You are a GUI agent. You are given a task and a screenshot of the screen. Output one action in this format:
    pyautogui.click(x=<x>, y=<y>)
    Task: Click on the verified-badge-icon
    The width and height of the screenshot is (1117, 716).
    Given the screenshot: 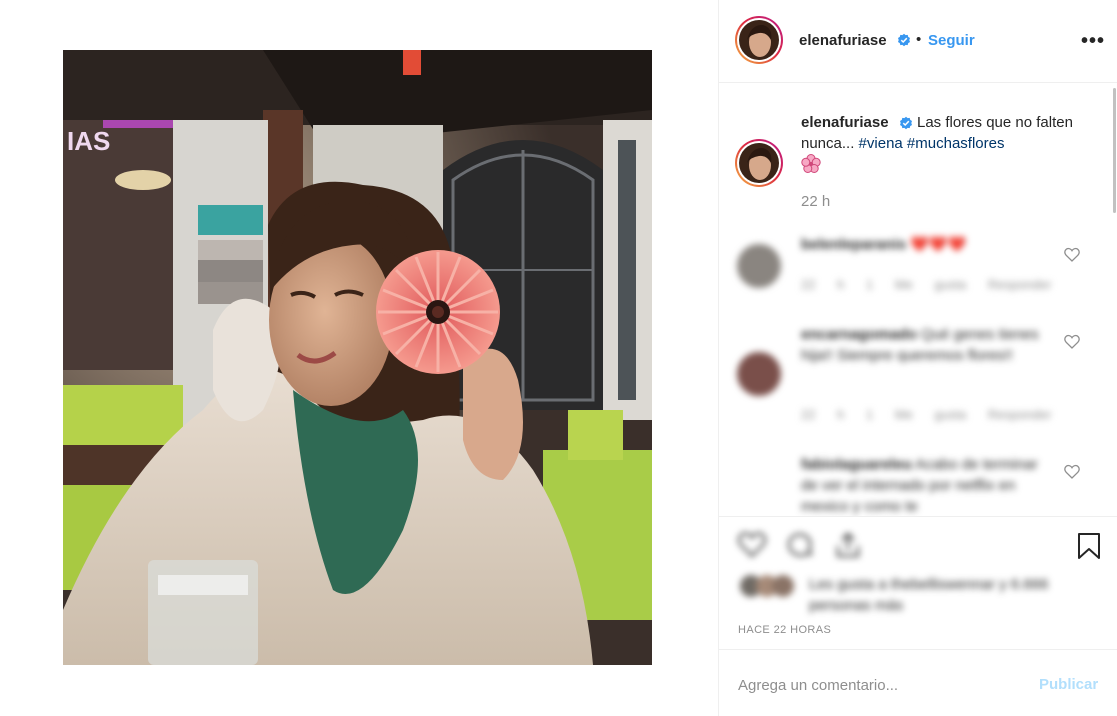 What is the action you would take?
    pyautogui.click(x=904, y=40)
    